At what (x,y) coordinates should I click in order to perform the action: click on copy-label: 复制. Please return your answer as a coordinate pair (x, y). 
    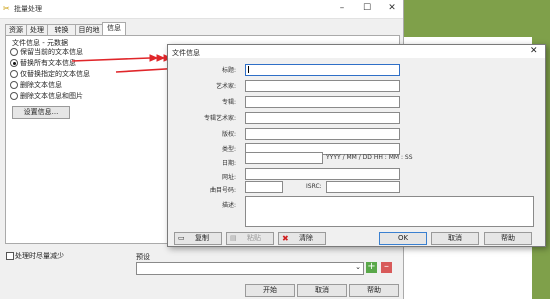
    Looking at the image, I should click on (202, 238).